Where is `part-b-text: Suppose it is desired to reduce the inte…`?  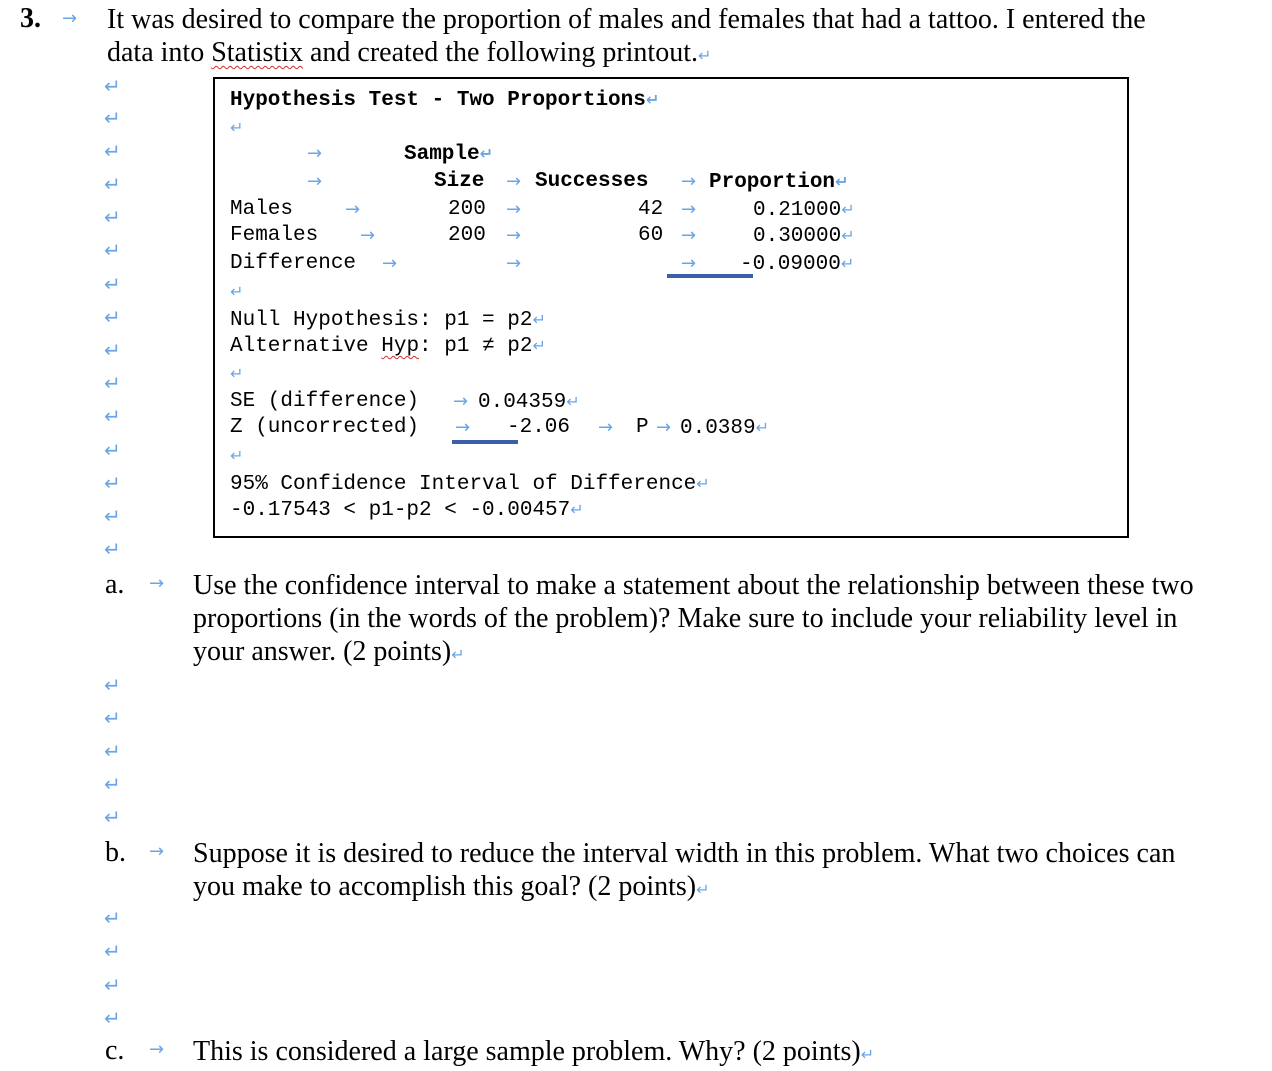
part-b-text: Suppose it is desired to reduce the inte… is located at coordinates (684, 870).